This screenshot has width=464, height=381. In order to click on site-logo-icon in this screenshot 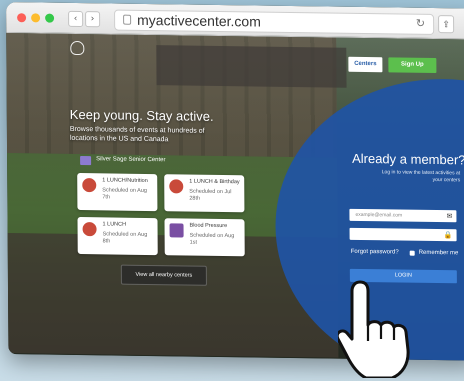, I will do `click(77, 48)`.